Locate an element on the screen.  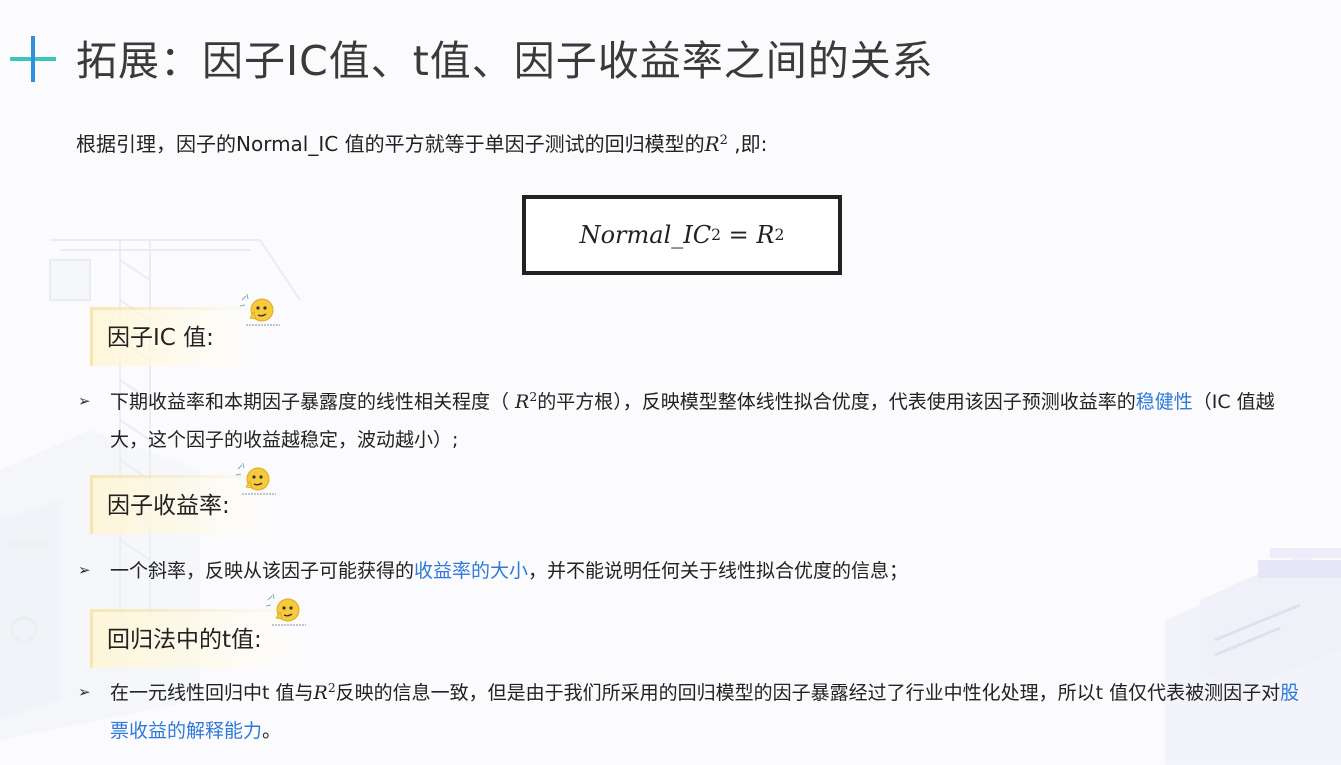
formula-equals: = is located at coordinates (739, 235).